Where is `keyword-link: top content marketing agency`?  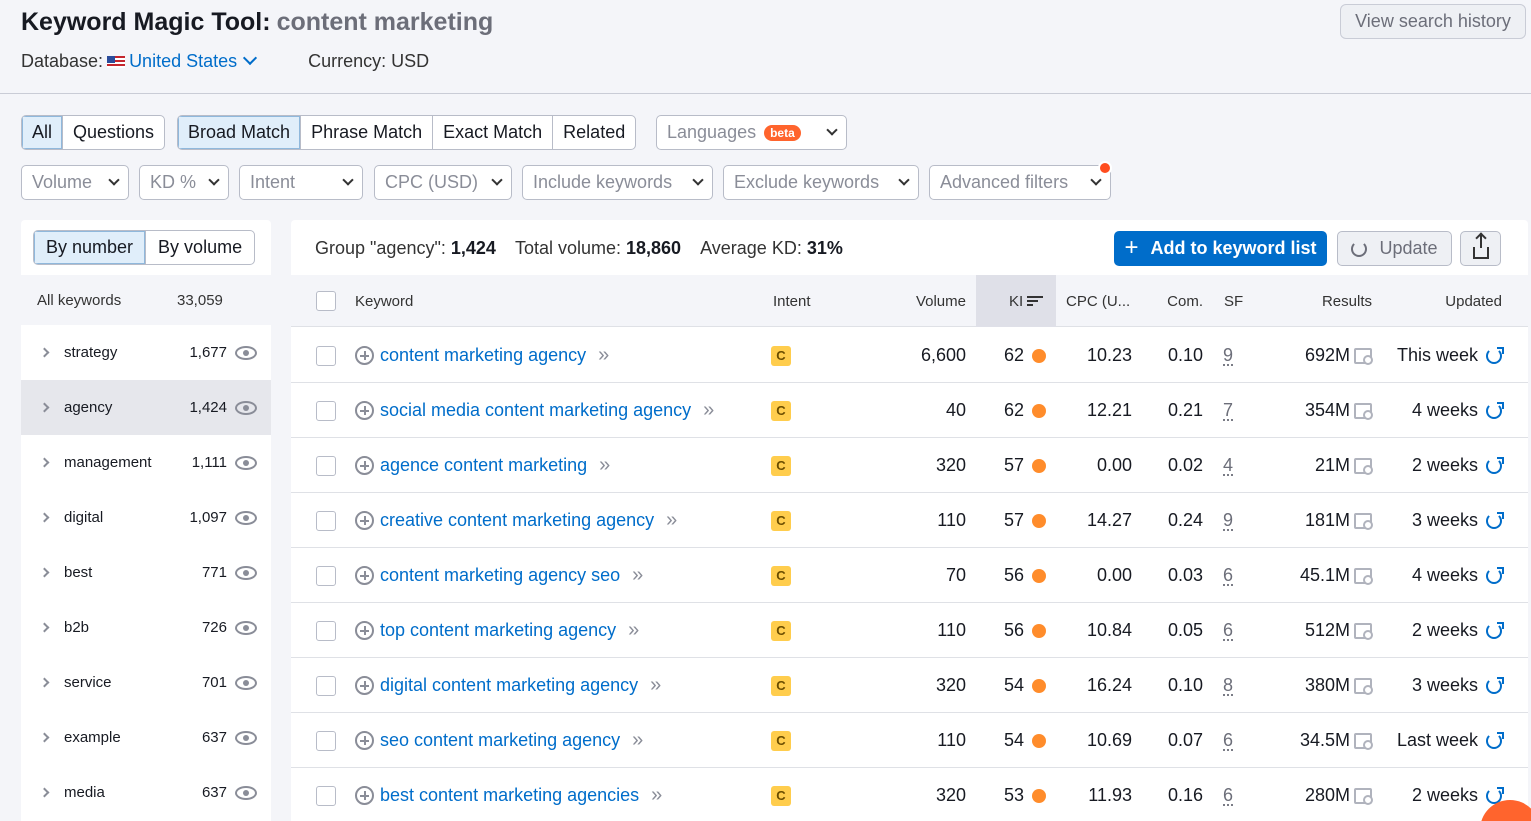
keyword-link: top content marketing agency is located at coordinates (498, 630).